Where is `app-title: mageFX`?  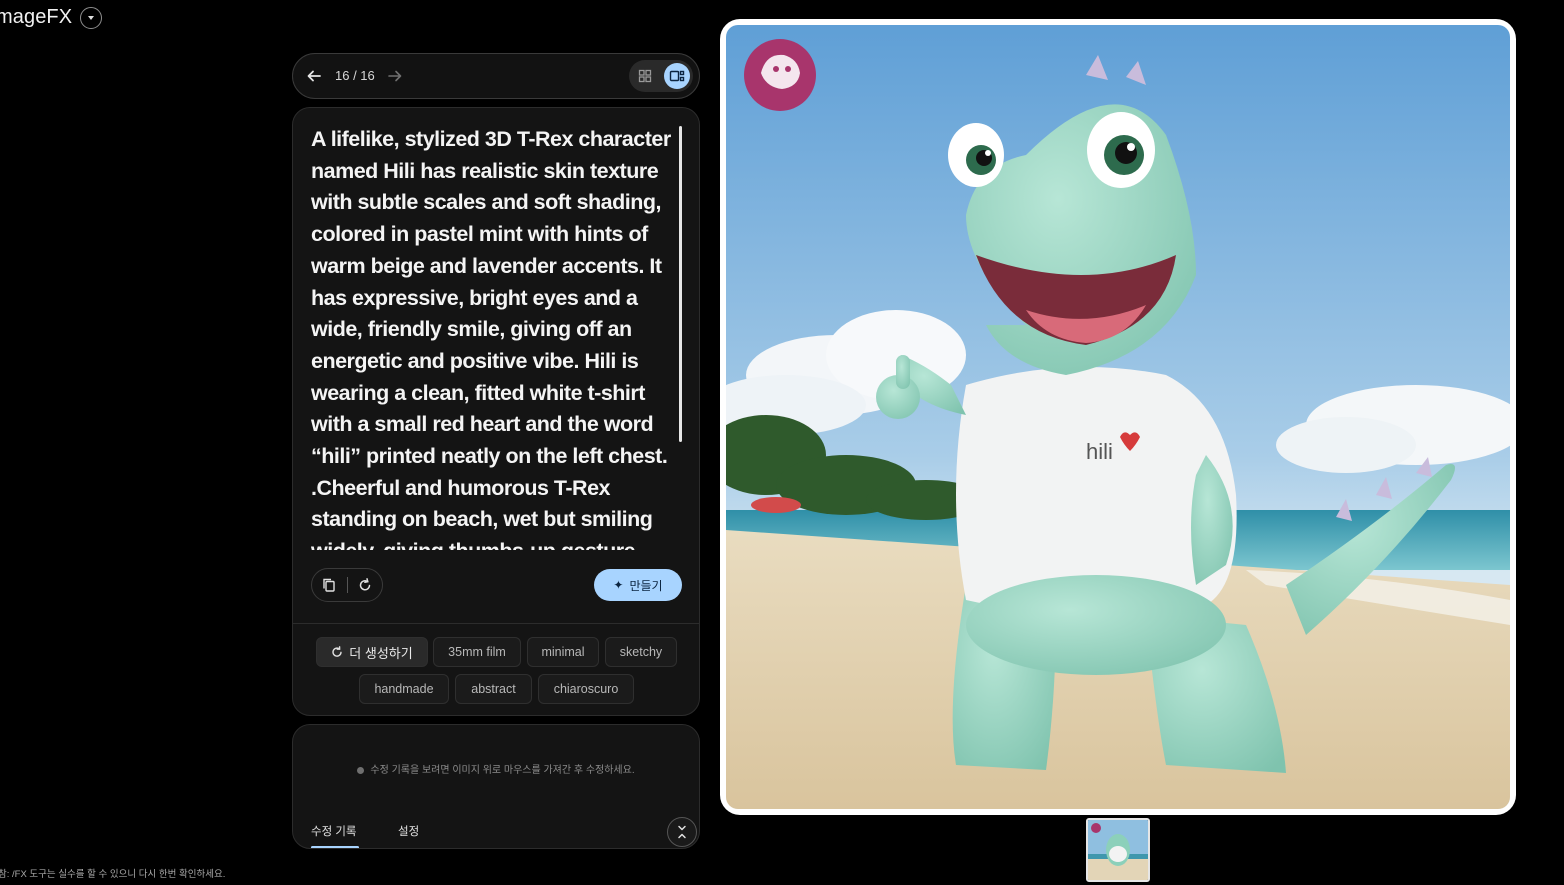 app-title: mageFX is located at coordinates (51, 17).